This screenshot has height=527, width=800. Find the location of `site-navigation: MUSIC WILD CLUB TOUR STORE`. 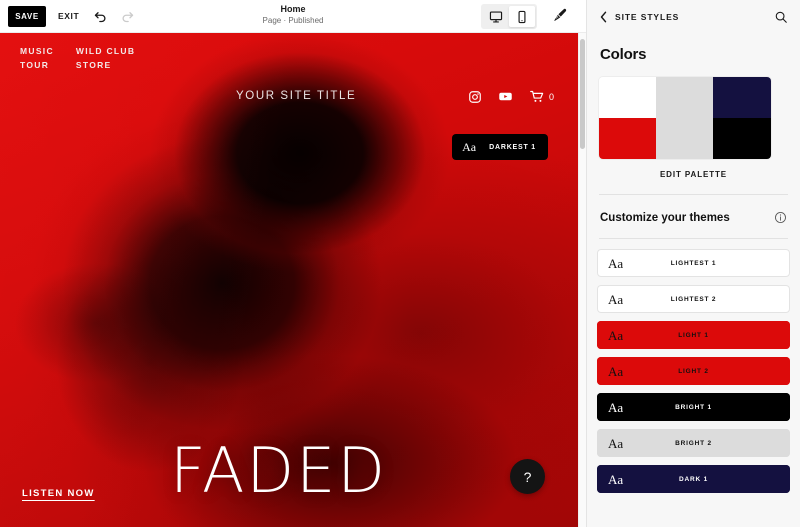

site-navigation: MUSIC WILD CLUB TOUR STORE is located at coordinates (77, 58).